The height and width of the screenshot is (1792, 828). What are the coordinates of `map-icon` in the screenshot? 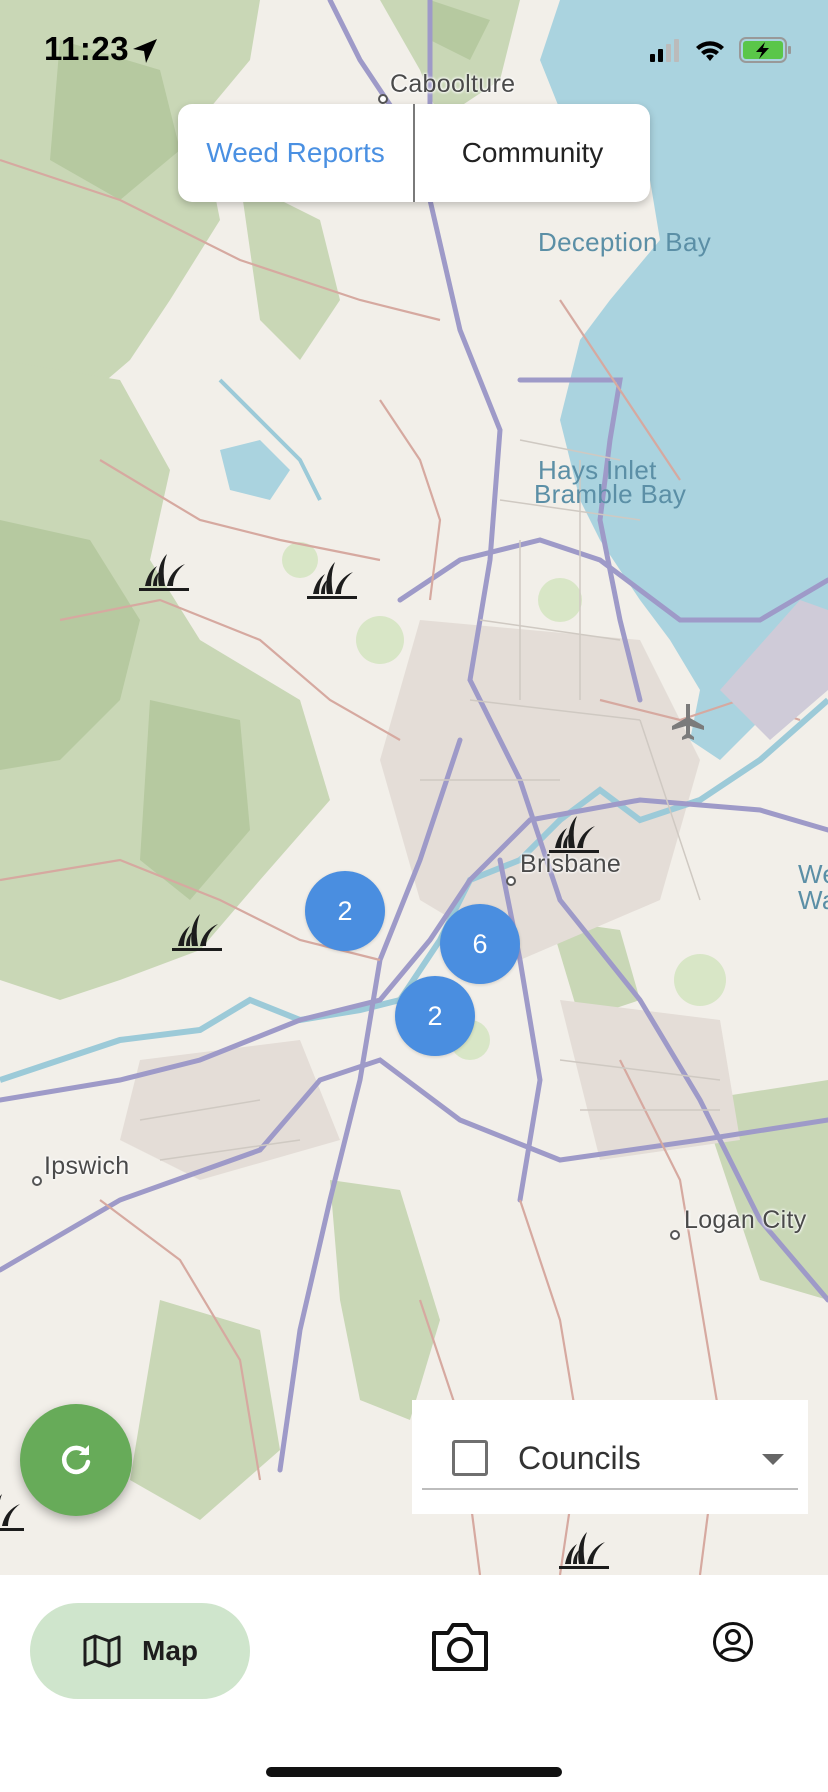 It's located at (102, 1651).